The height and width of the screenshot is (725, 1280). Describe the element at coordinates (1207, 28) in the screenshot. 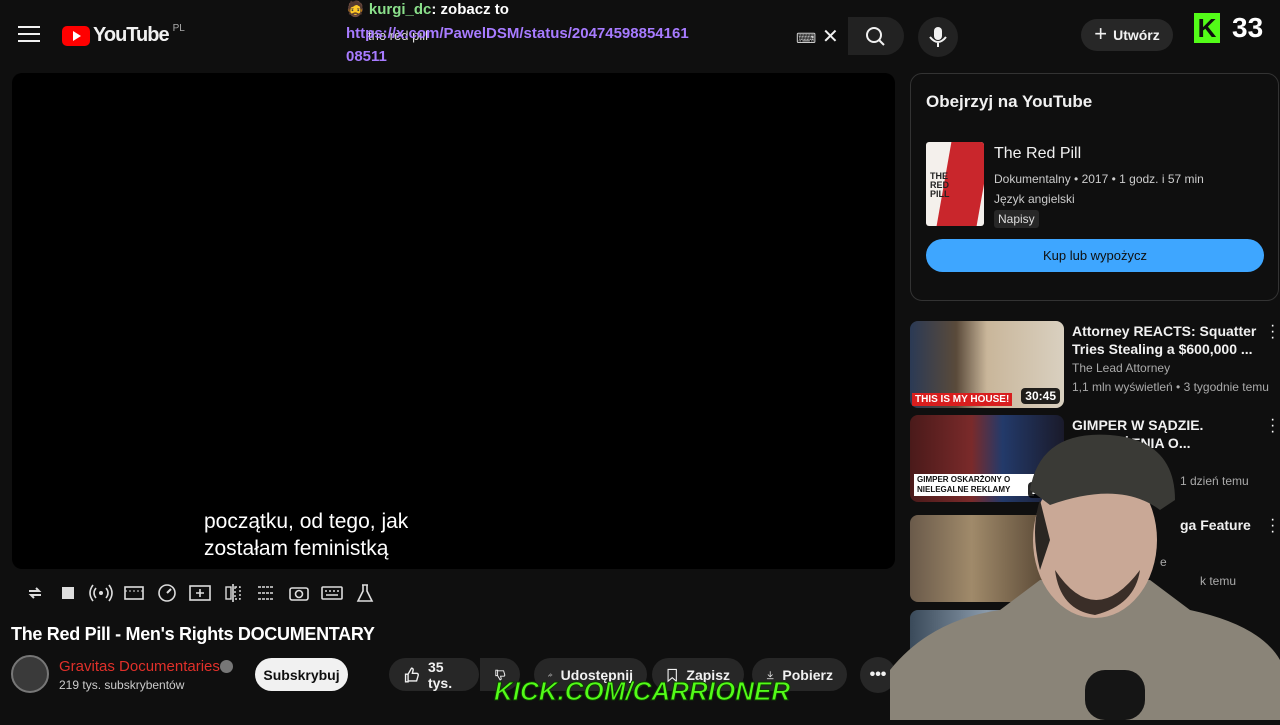

I see `kick-logo-icon: K` at that location.